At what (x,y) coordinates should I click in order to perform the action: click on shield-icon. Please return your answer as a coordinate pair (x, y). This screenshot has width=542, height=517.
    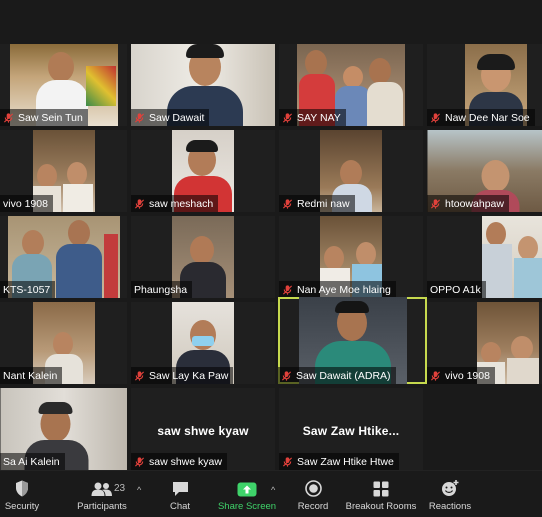
    Looking at the image, I should click on (22, 488).